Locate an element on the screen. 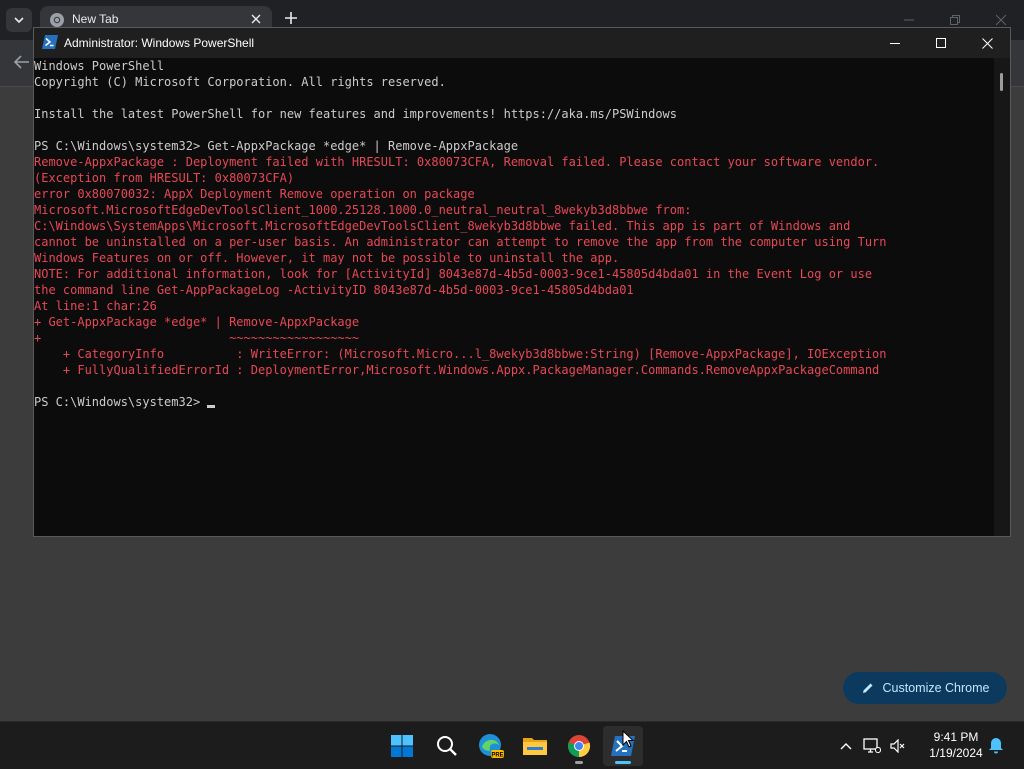 The image size is (1024, 769). bell-icon is located at coordinates (996, 746).